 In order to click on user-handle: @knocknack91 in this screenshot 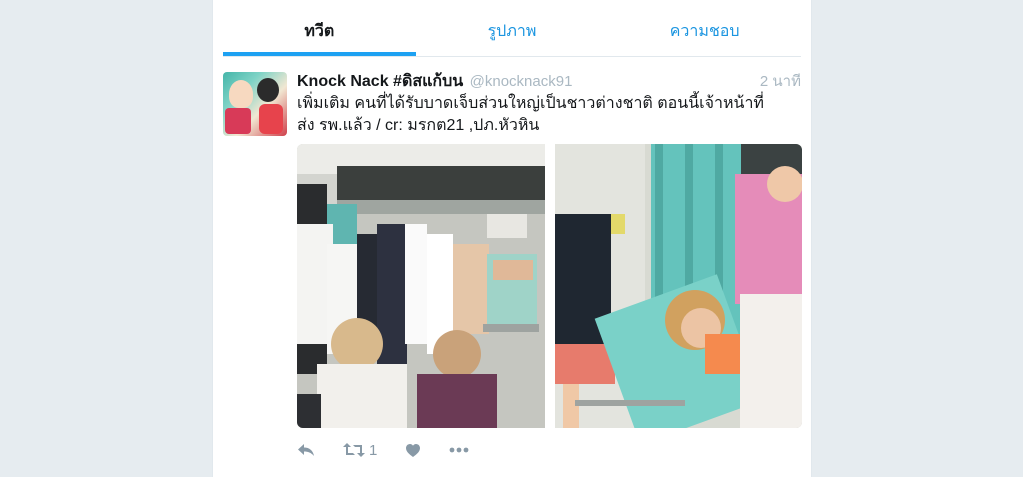, I will do `click(521, 81)`.